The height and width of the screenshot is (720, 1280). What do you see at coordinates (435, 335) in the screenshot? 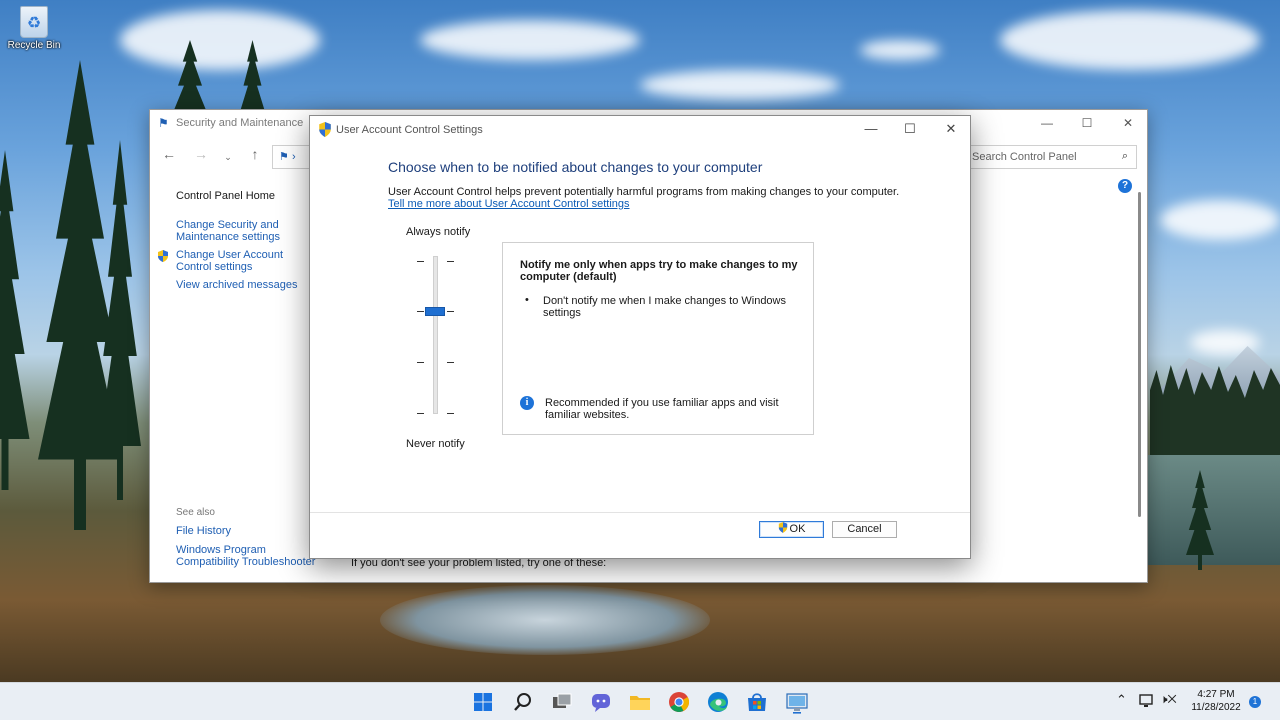
I see `notification-slider-track` at bounding box center [435, 335].